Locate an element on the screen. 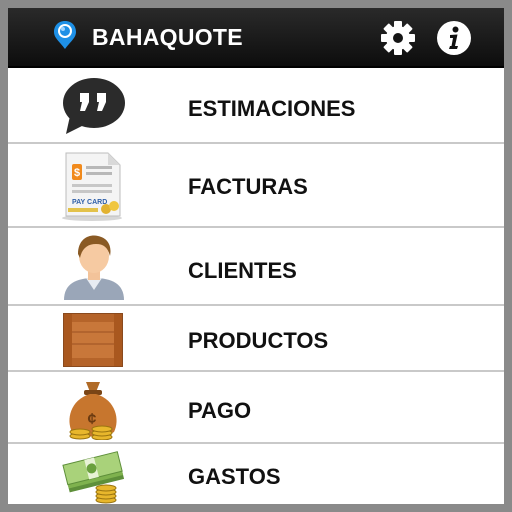 This screenshot has height=512, width=512. menu-item-productos: PRODUCTOS is located at coordinates (256, 339).